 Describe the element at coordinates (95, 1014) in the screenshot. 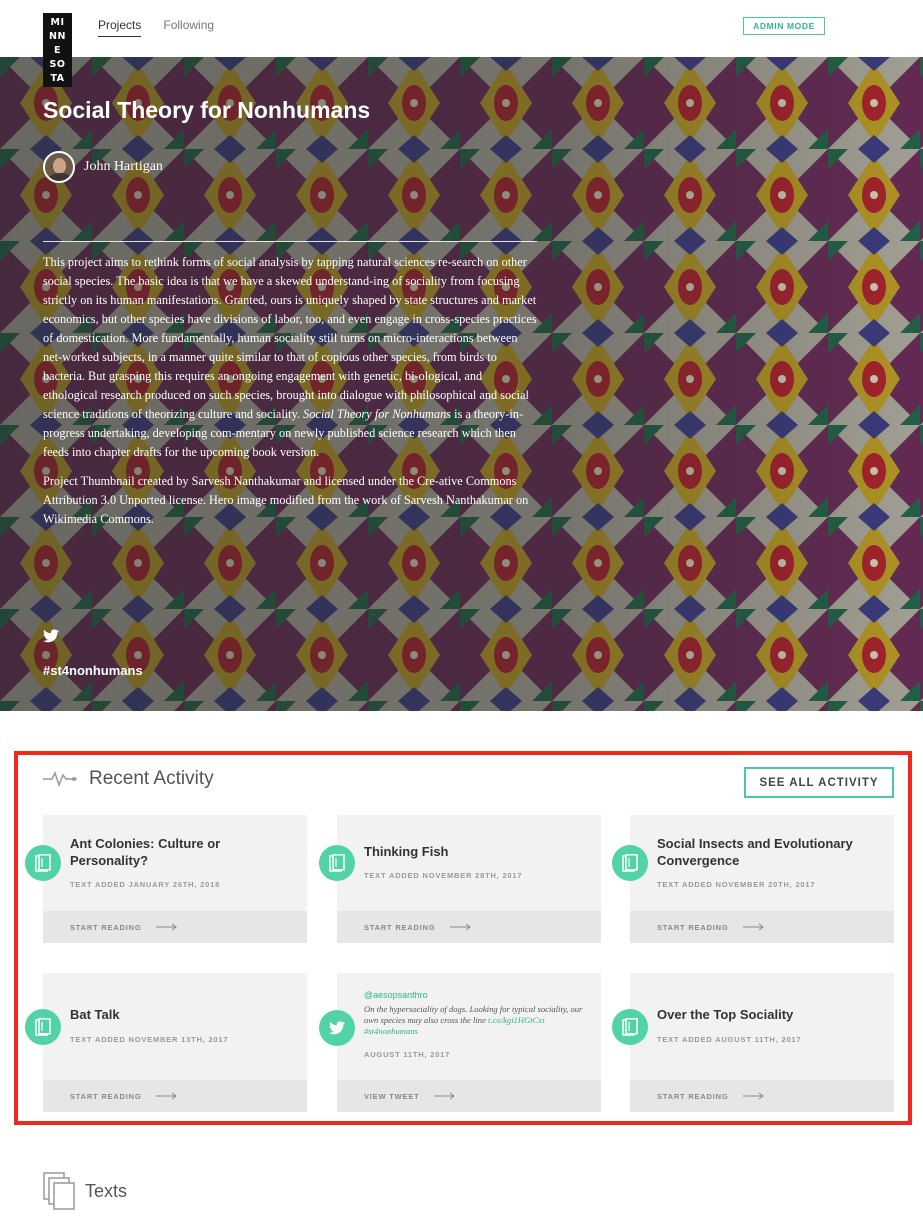

I see `card-title: Bat Talk` at that location.